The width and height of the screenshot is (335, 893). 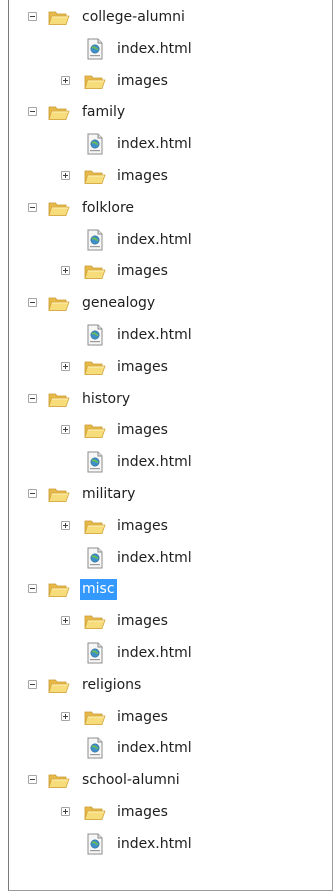 What do you see at coordinates (98, 590) in the screenshot?
I see `tree-node-label: misc` at bounding box center [98, 590].